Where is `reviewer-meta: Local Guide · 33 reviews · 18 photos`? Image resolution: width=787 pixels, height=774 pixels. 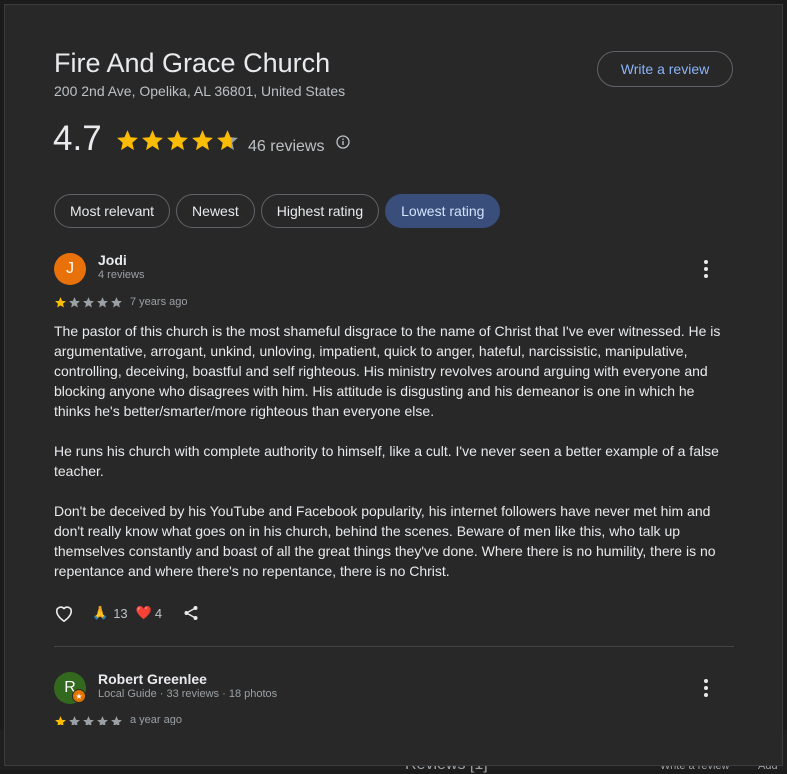 reviewer-meta: Local Guide · 33 reviews · 18 photos is located at coordinates (188, 694).